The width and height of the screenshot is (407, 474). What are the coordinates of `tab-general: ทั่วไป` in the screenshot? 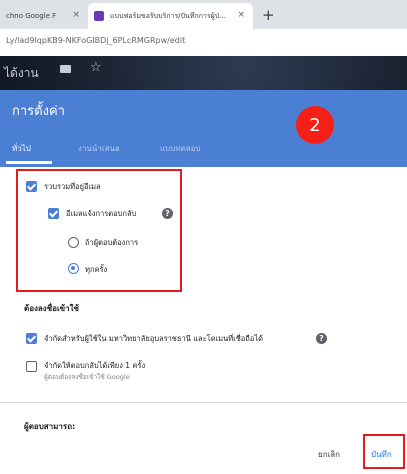 It's located at (21, 148).